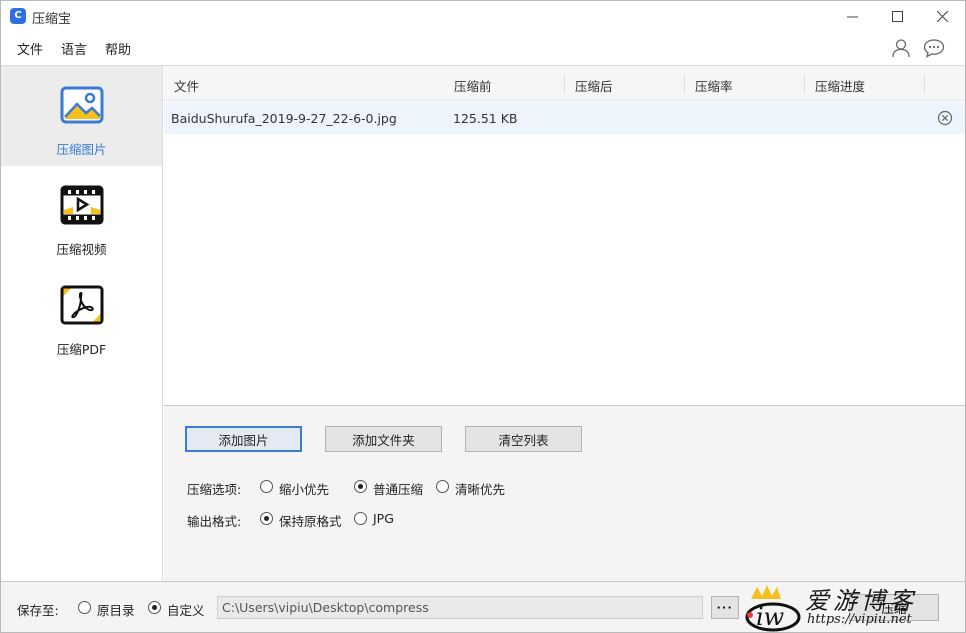  I want to click on output-path-field: C:\Users\vipiu\Desktop\compress, so click(460, 607).